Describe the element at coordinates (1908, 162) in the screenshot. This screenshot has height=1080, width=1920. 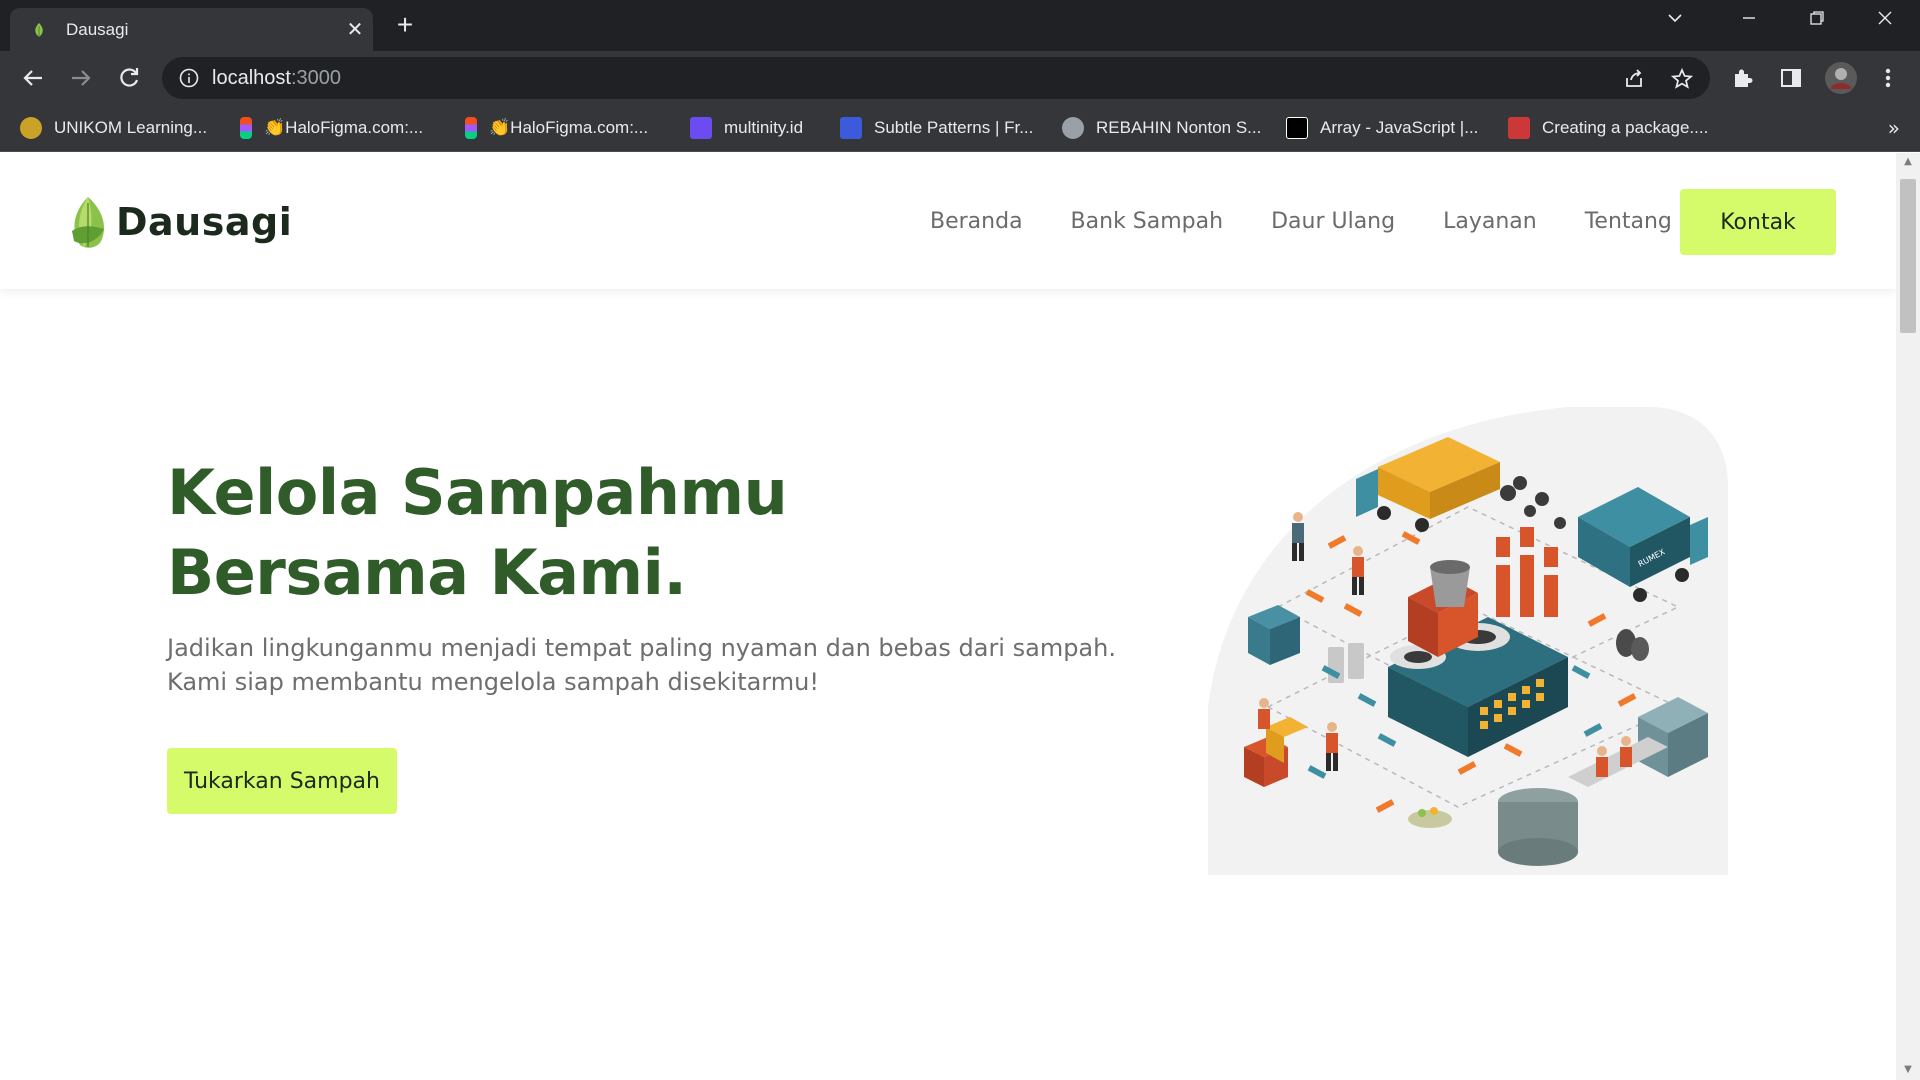
I see `scroll-up-arrow-icon: ▲` at that location.